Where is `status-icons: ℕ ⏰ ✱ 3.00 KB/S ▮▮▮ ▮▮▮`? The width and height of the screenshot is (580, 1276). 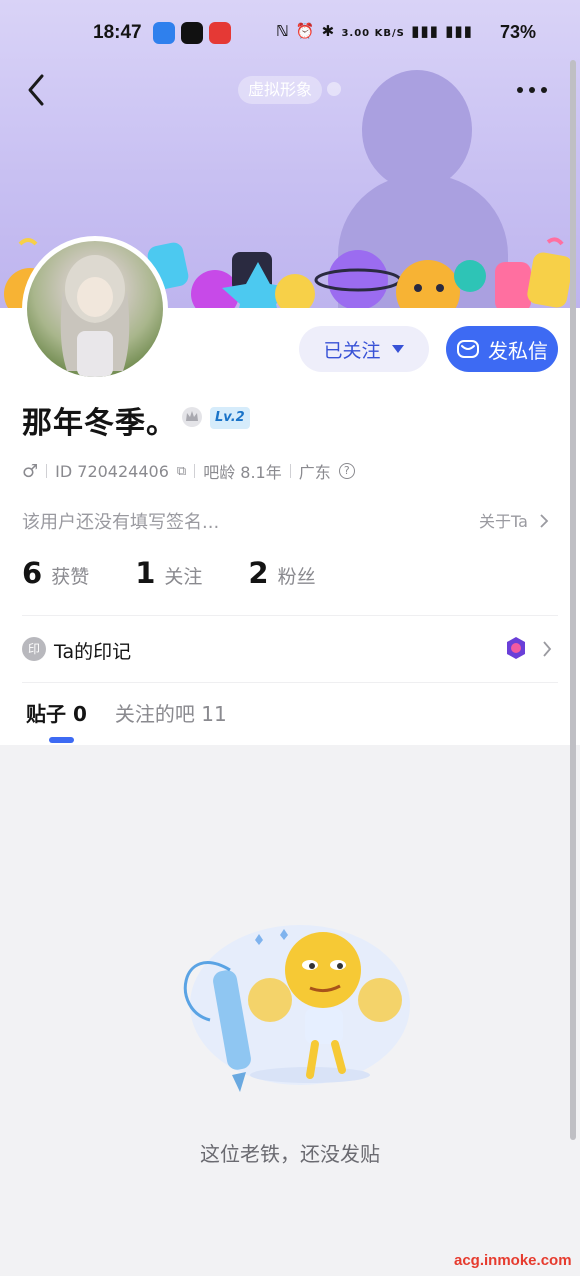 status-icons: ℕ ⏰ ✱ 3.00 KB/S ▮▮▮ ▮▮▮ is located at coordinates (374, 31).